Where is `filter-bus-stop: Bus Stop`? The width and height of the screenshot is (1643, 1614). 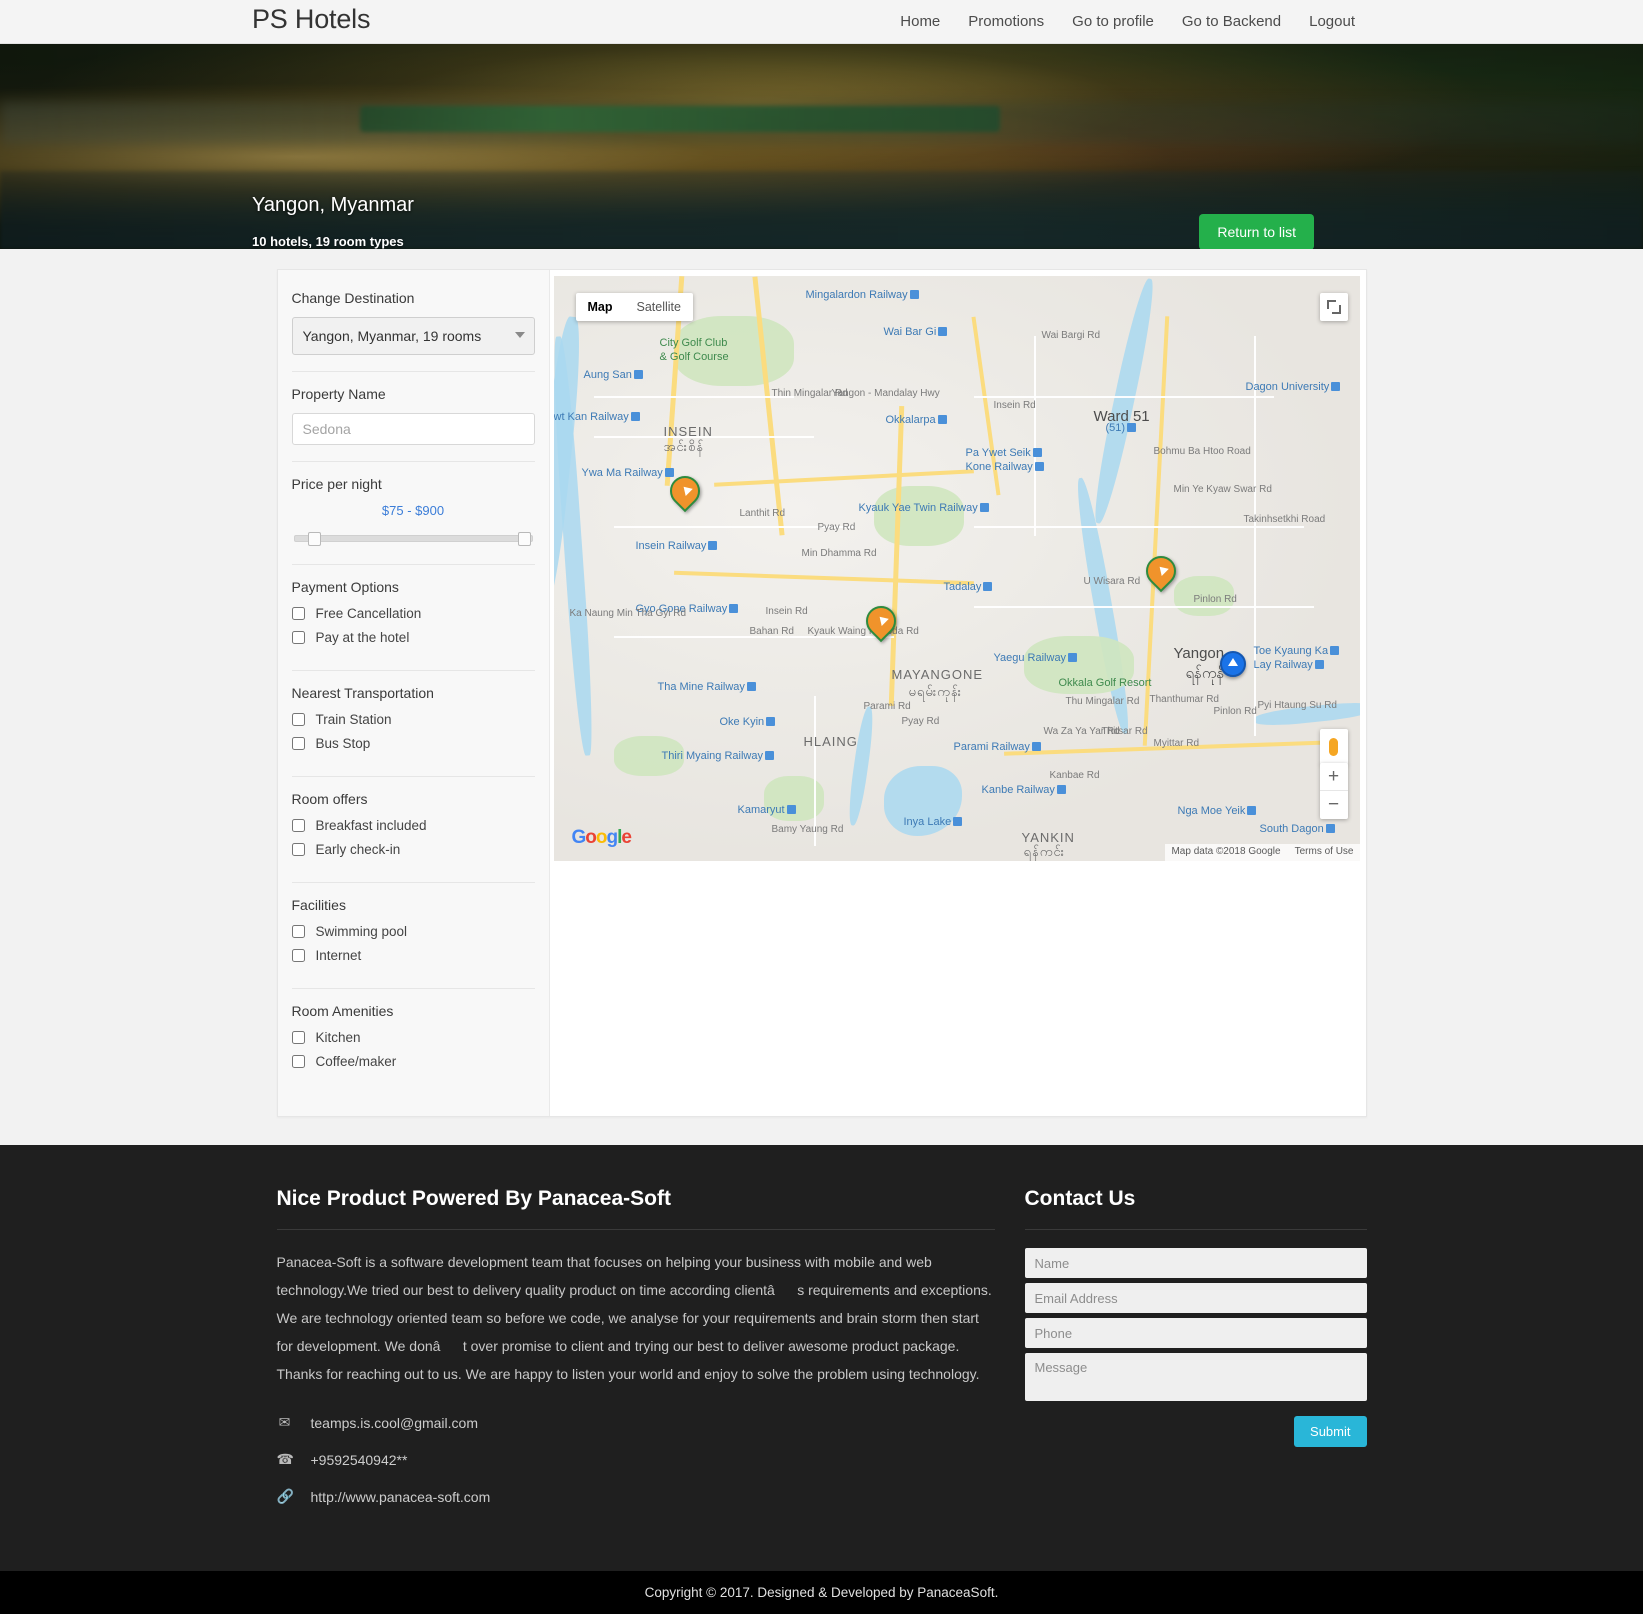 filter-bus-stop: Bus Stop is located at coordinates (413, 743).